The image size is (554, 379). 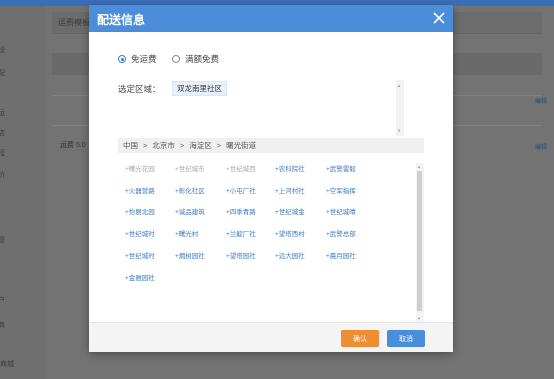 What do you see at coordinates (140, 190) in the screenshot?
I see `area-item: +火器营路` at bounding box center [140, 190].